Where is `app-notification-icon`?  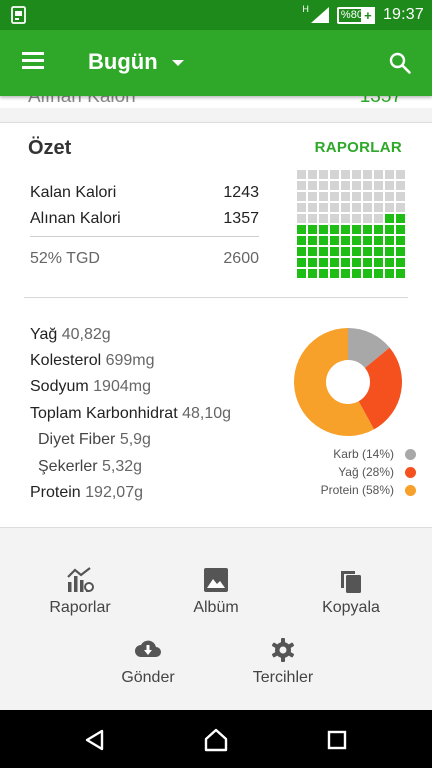 app-notification-icon is located at coordinates (18, 15).